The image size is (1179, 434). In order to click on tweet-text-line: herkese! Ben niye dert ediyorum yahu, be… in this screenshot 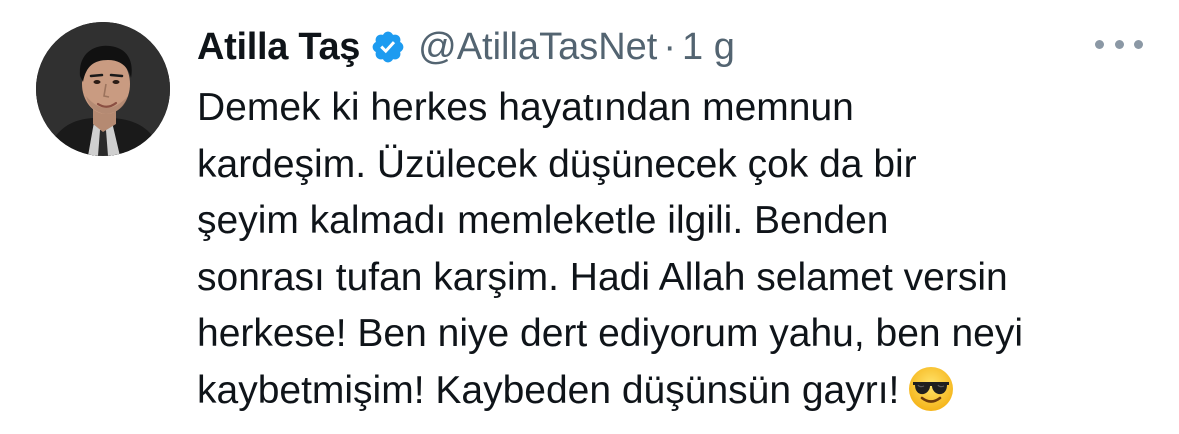, I will do `click(610, 333)`.